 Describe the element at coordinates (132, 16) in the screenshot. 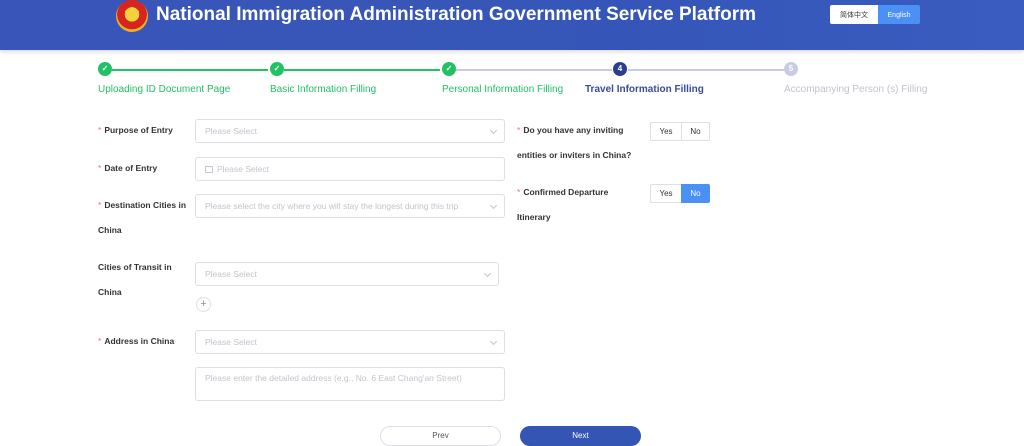

I see `national-emblem-icon` at that location.